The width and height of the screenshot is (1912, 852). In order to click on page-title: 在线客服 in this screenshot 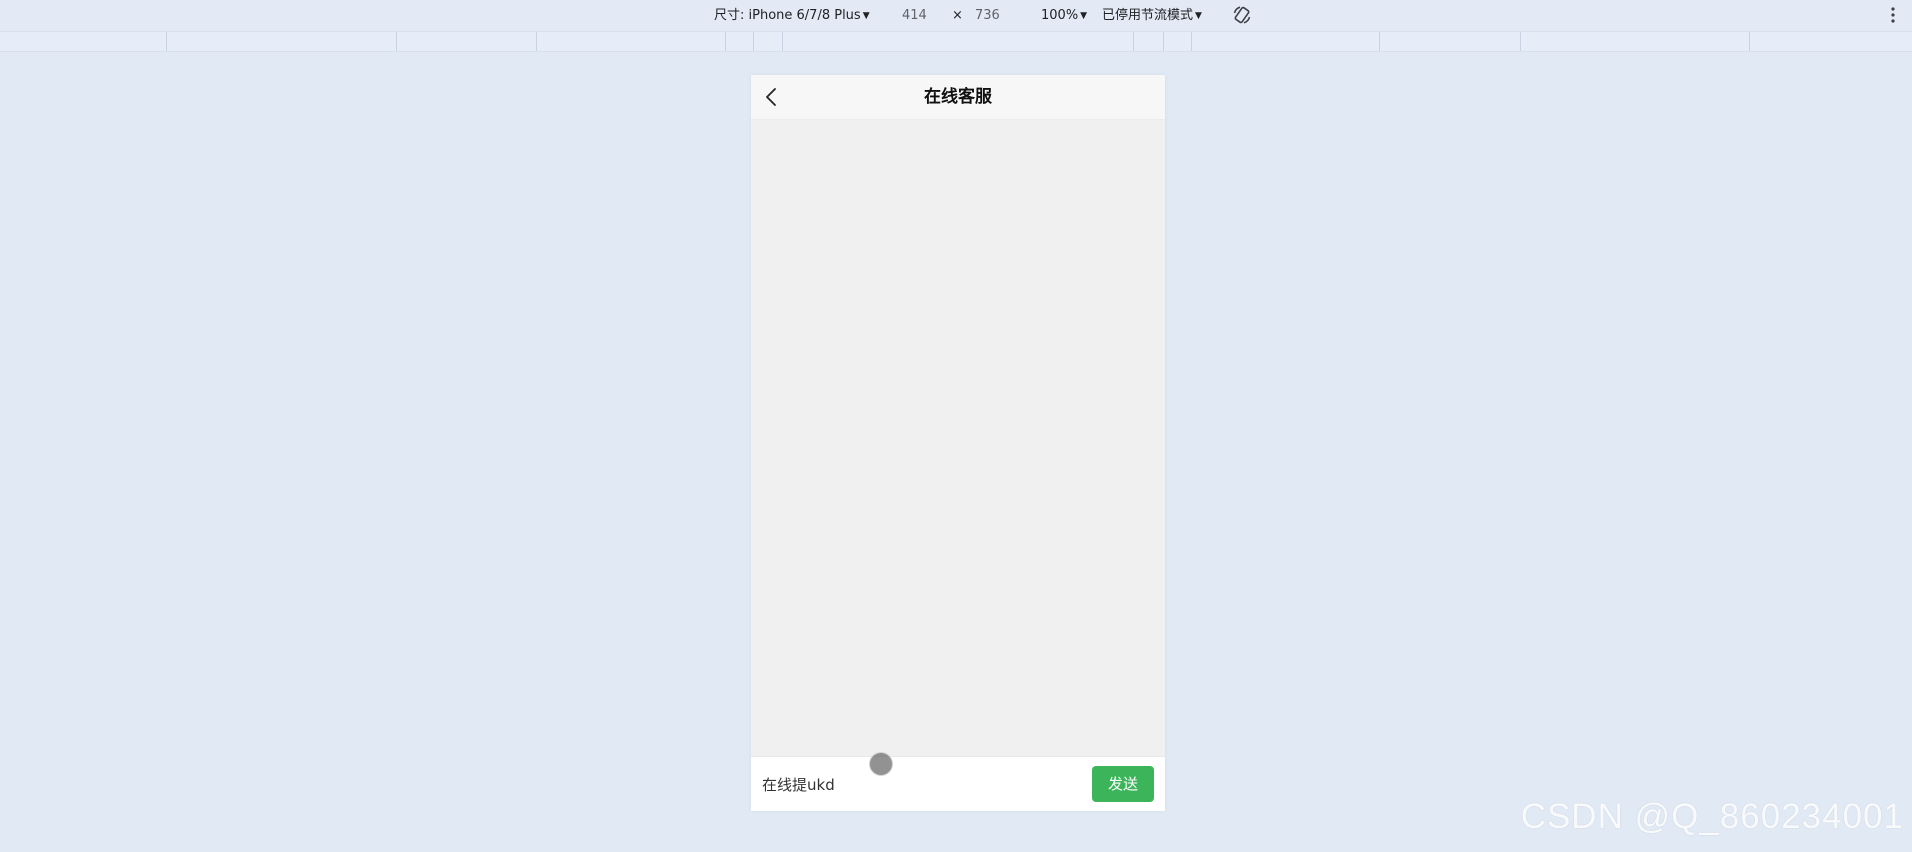, I will do `click(958, 97)`.